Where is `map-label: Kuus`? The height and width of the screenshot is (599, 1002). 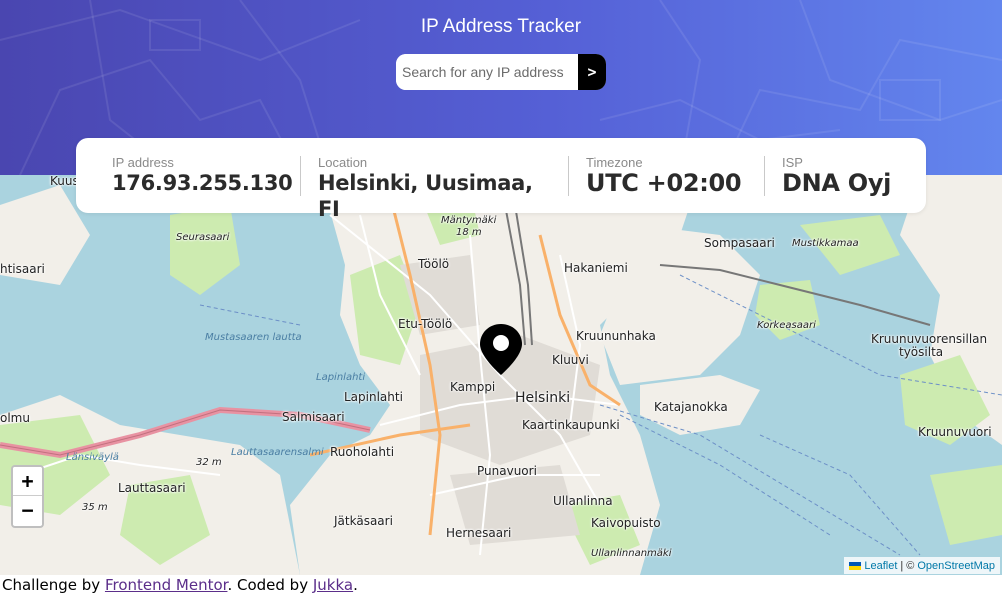
map-label: Kuus is located at coordinates (64, 181).